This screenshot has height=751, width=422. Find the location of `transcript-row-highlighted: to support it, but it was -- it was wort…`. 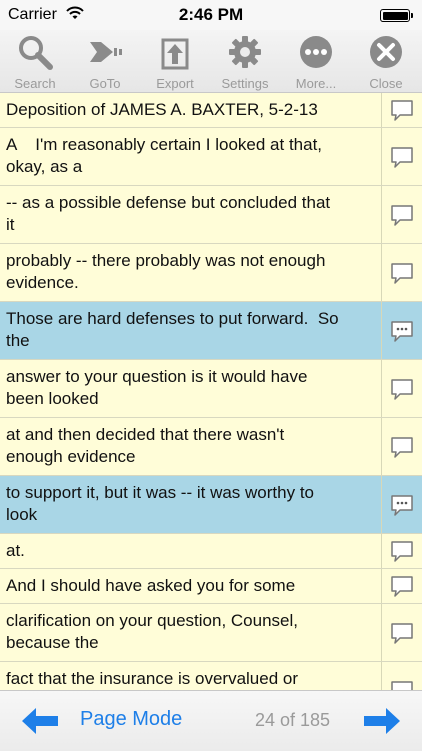

transcript-row-highlighted: to support it, but it was -- it was wort… is located at coordinates (211, 505).